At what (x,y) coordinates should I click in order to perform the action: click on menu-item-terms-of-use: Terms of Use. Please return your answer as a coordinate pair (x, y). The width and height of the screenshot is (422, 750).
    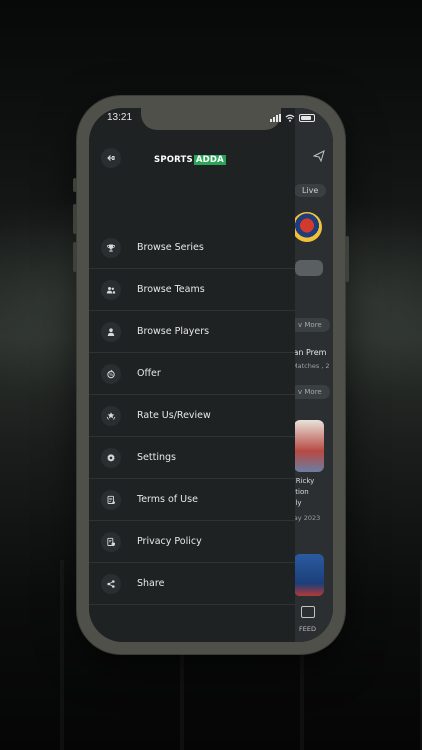
    Looking at the image, I should click on (192, 500).